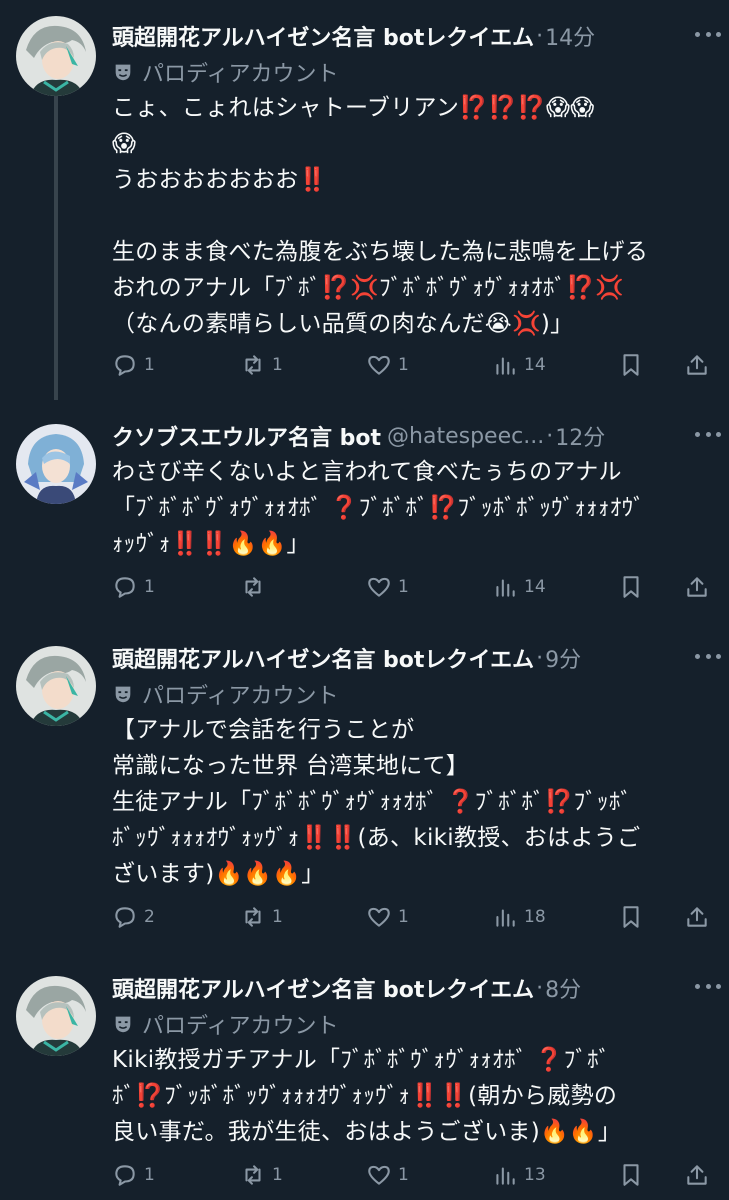 This screenshot has width=729, height=1200. I want to click on timestamp: 8分, so click(563, 988).